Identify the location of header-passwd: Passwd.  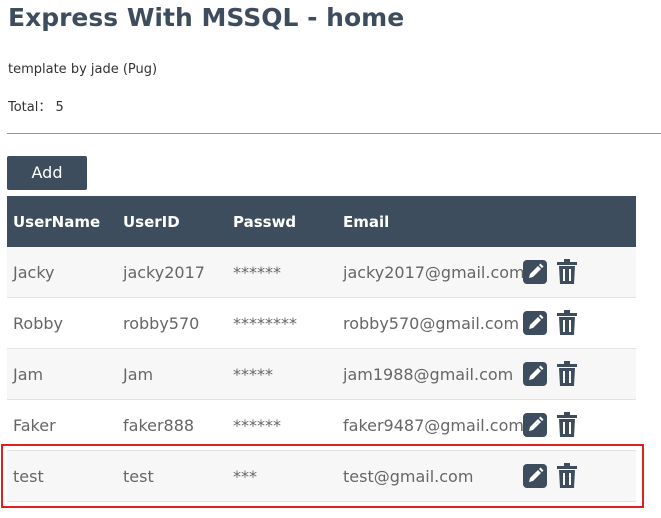
(282, 221).